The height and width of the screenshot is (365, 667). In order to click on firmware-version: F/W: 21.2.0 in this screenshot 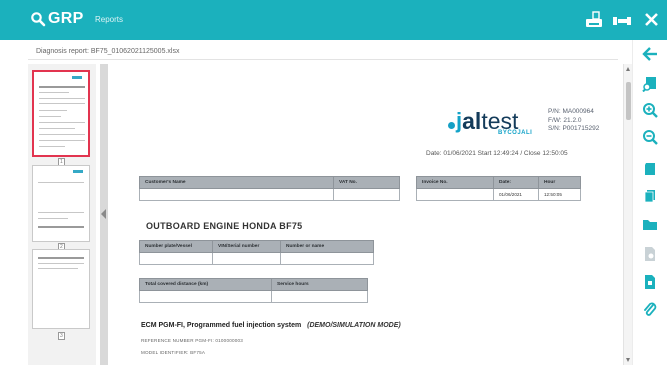, I will do `click(565, 120)`.